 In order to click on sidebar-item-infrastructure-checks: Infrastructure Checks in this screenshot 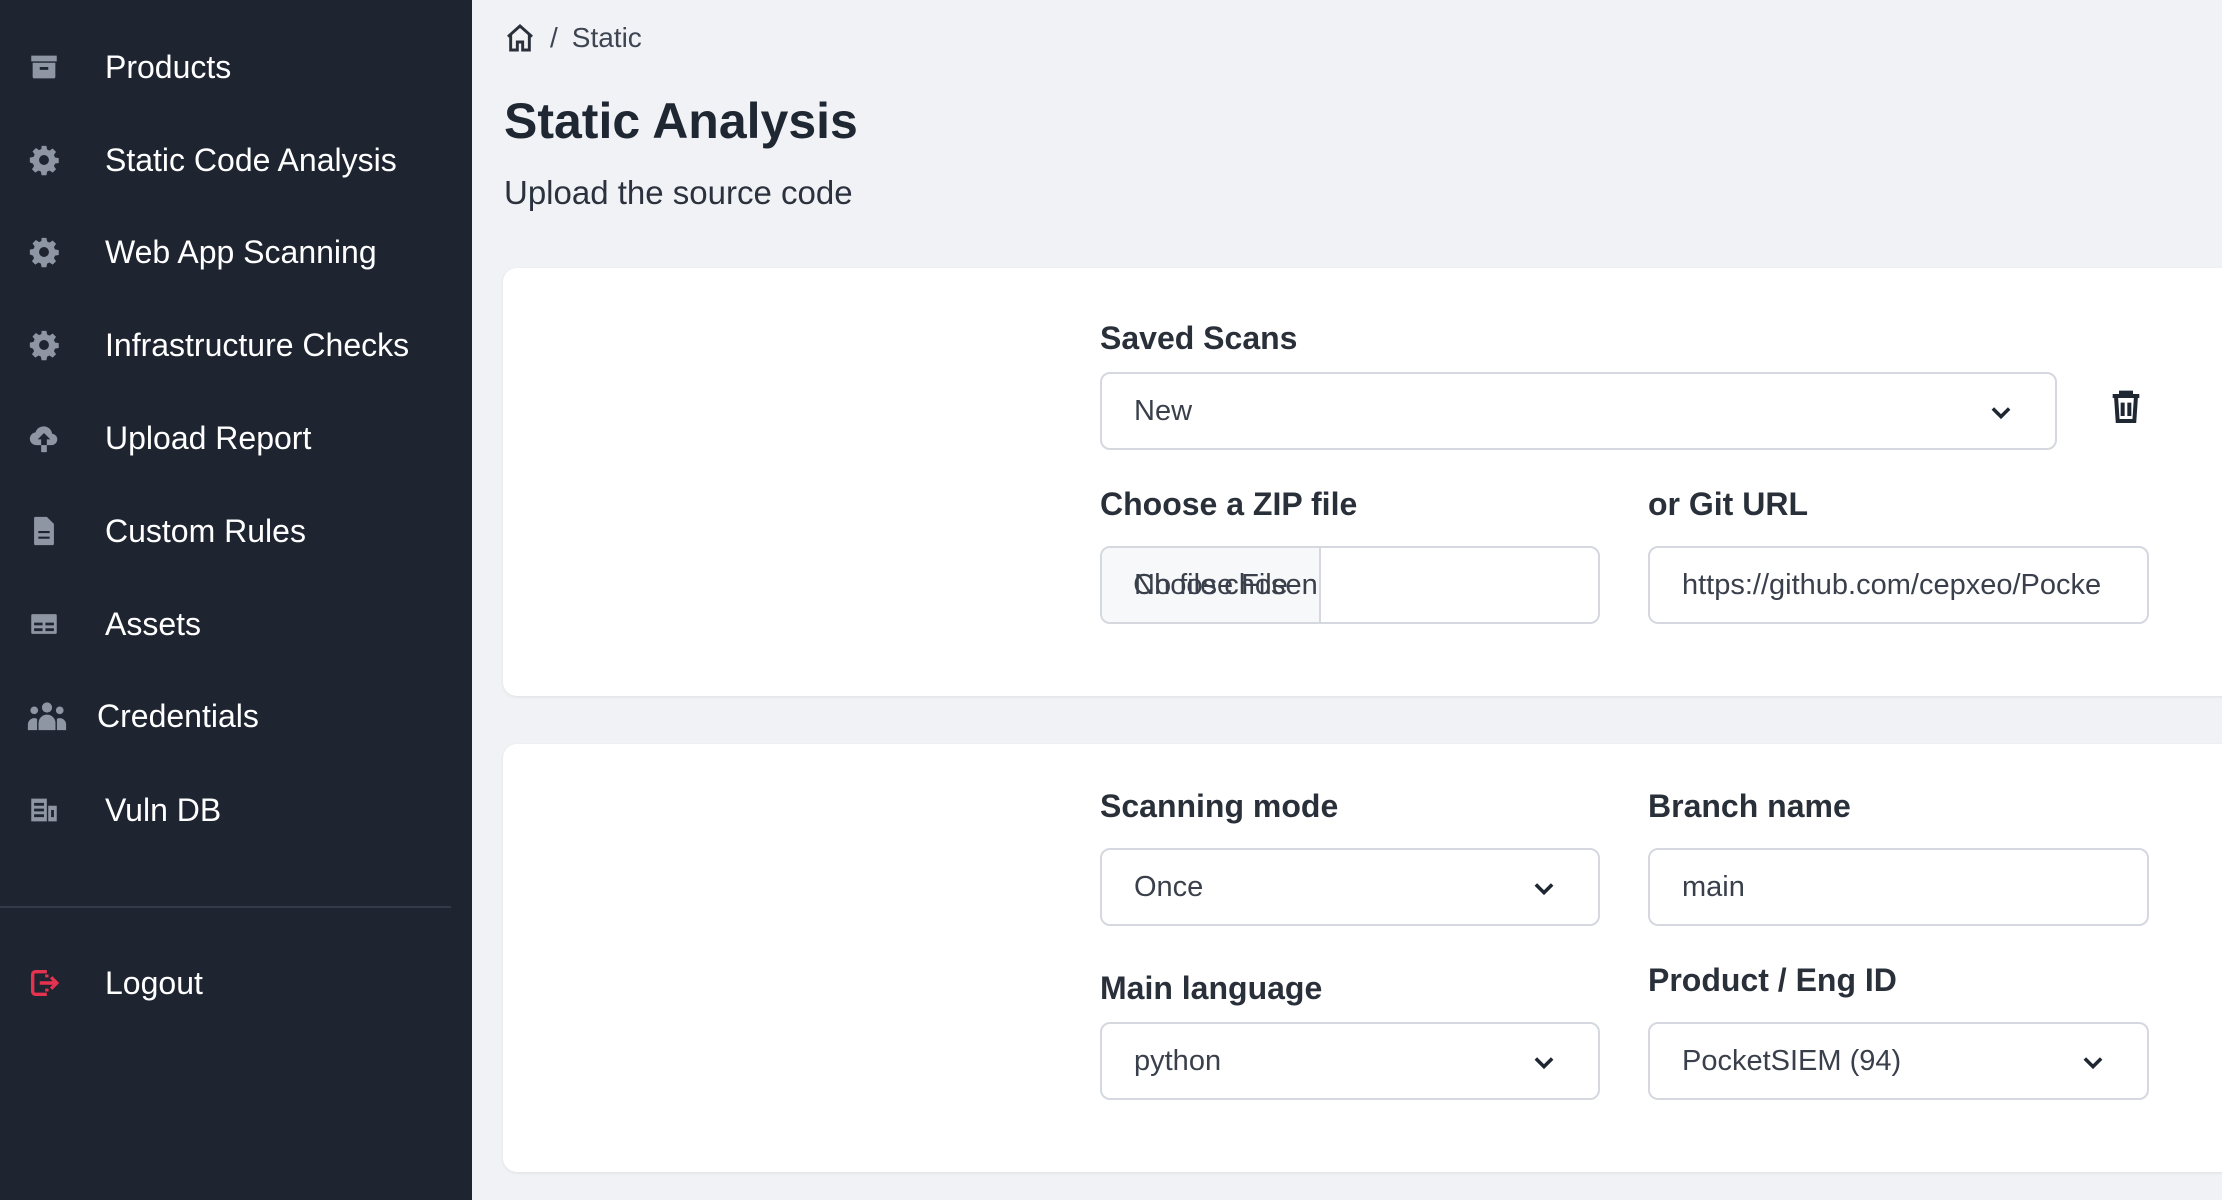, I will do `click(236, 345)`.